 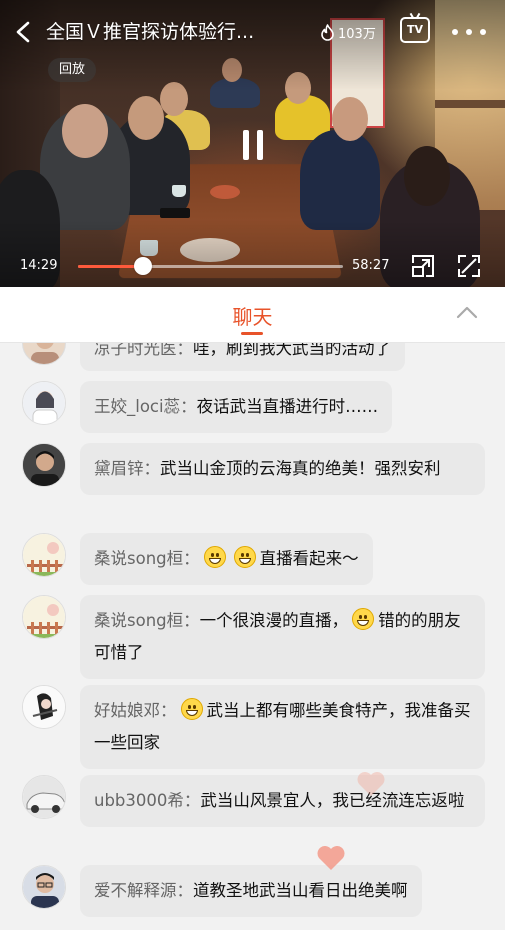 I want to click on total-time: 58:27, so click(x=371, y=265).